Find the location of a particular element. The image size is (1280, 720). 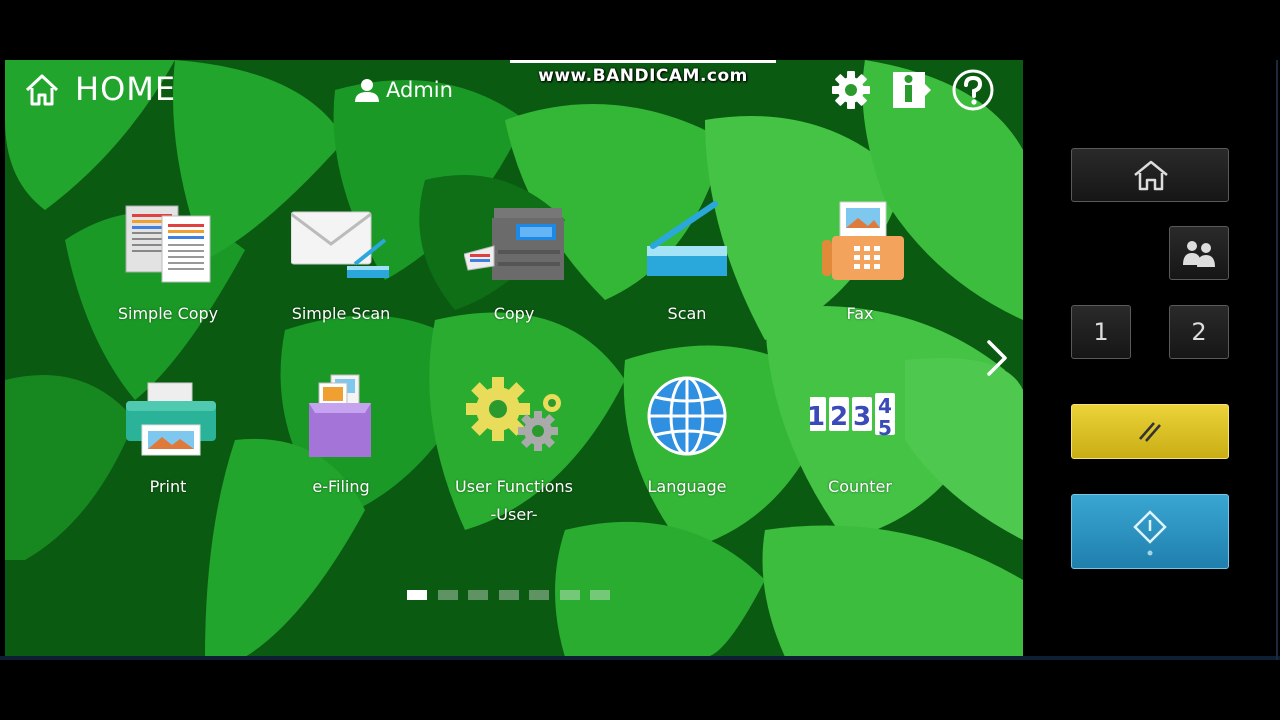

hardware-start-button is located at coordinates (1150, 531).